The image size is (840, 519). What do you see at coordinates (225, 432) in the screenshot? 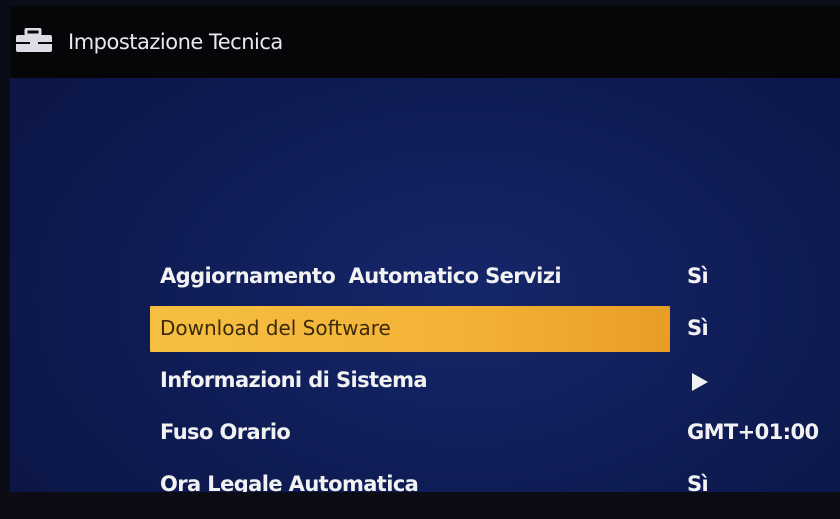
I see `menu-item-label: Fuso Orario` at bounding box center [225, 432].